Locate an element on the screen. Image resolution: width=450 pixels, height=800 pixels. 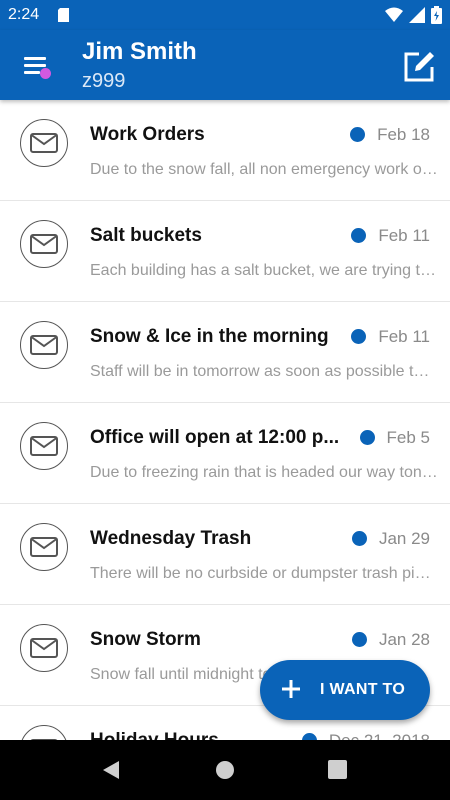
message-date: Dec 21, 2018 is located at coordinates (379, 735).